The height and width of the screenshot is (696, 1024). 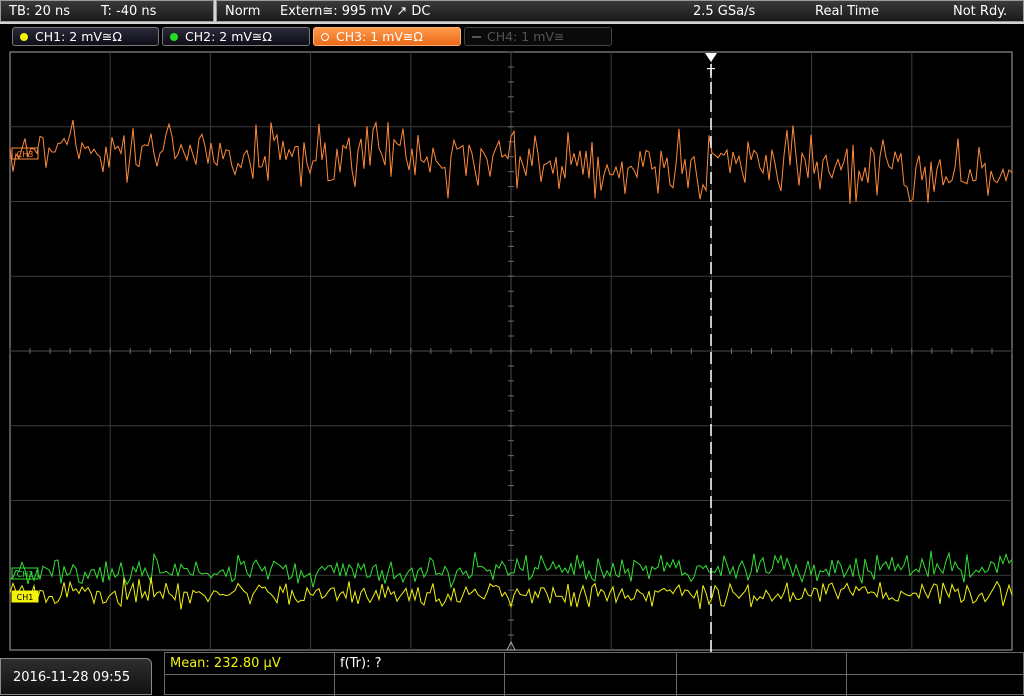 What do you see at coordinates (355, 11) in the screenshot?
I see `trigger-source: Extern≅: 995 mV ↗ DC` at bounding box center [355, 11].